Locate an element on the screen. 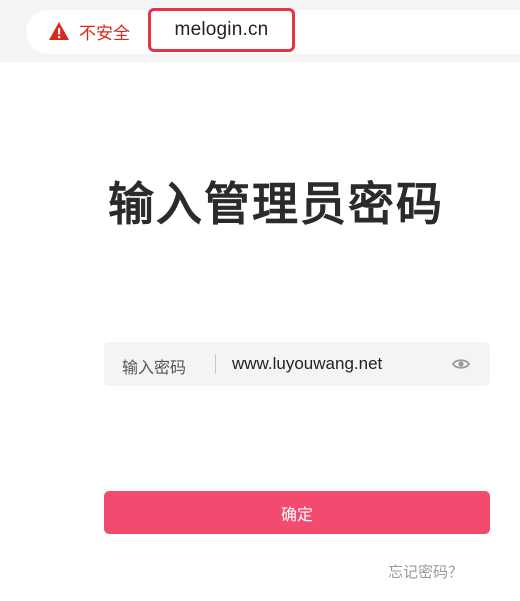  security-indicator: 不安全 is located at coordinates (89, 31).